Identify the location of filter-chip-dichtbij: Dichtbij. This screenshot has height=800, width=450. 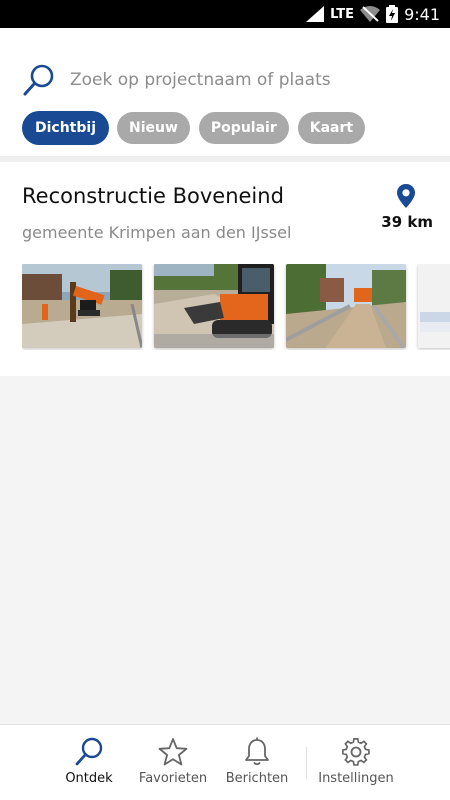
(65, 128).